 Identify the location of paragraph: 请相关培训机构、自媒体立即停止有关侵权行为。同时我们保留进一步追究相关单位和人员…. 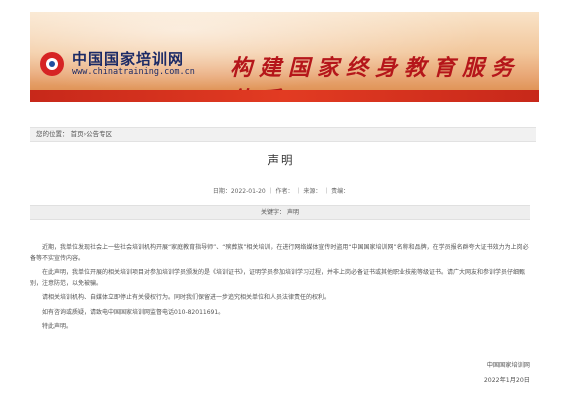
(186, 297).